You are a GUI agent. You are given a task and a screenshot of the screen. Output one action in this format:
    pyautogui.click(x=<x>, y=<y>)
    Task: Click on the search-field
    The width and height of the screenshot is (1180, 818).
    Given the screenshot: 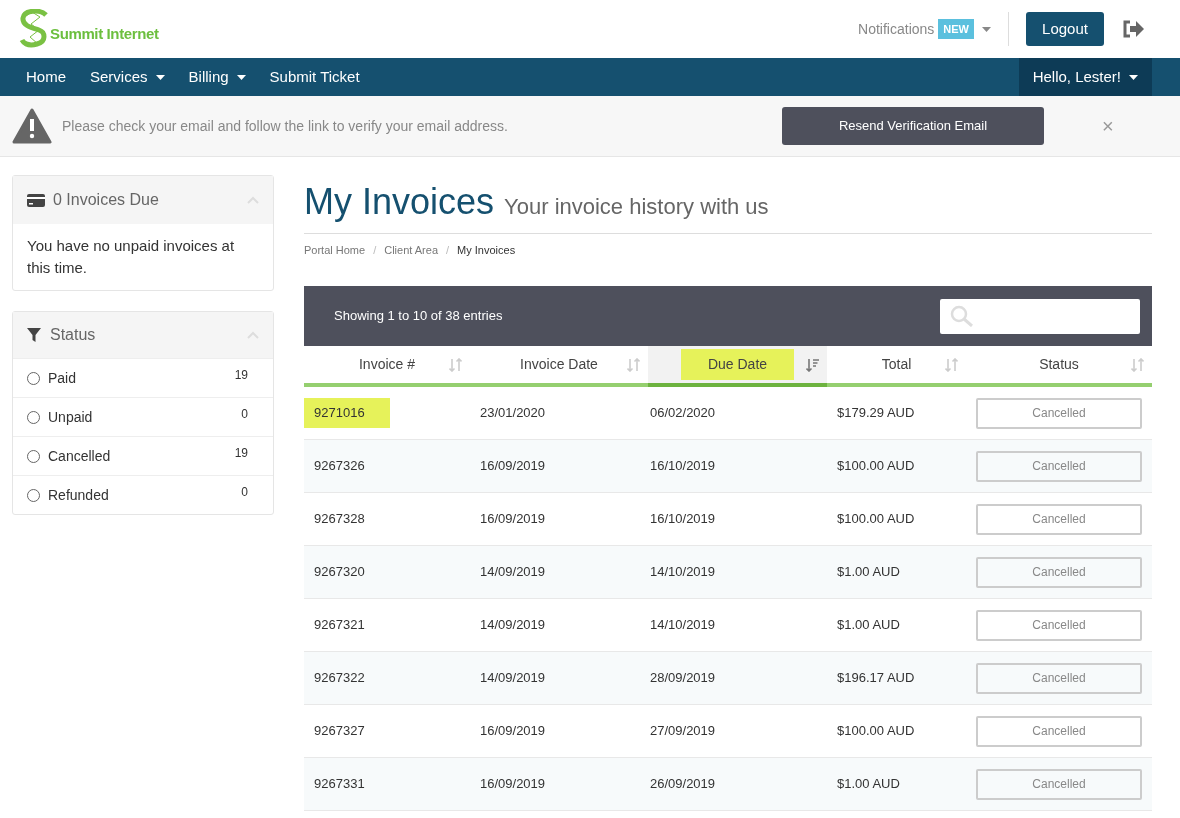 What is the action you would take?
    pyautogui.click(x=1040, y=316)
    